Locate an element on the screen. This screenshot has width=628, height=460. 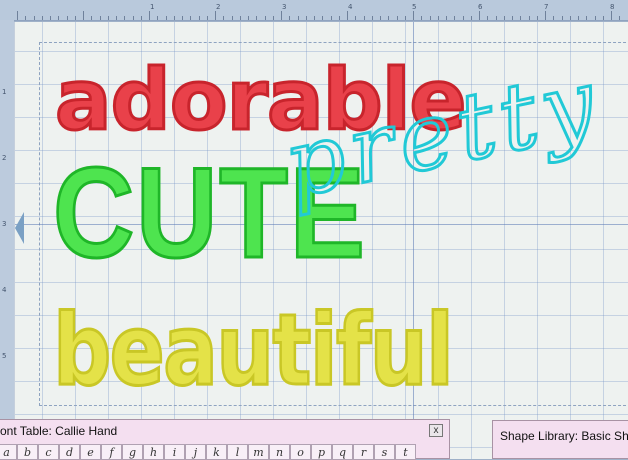
close-button: x is located at coordinates (436, 430).